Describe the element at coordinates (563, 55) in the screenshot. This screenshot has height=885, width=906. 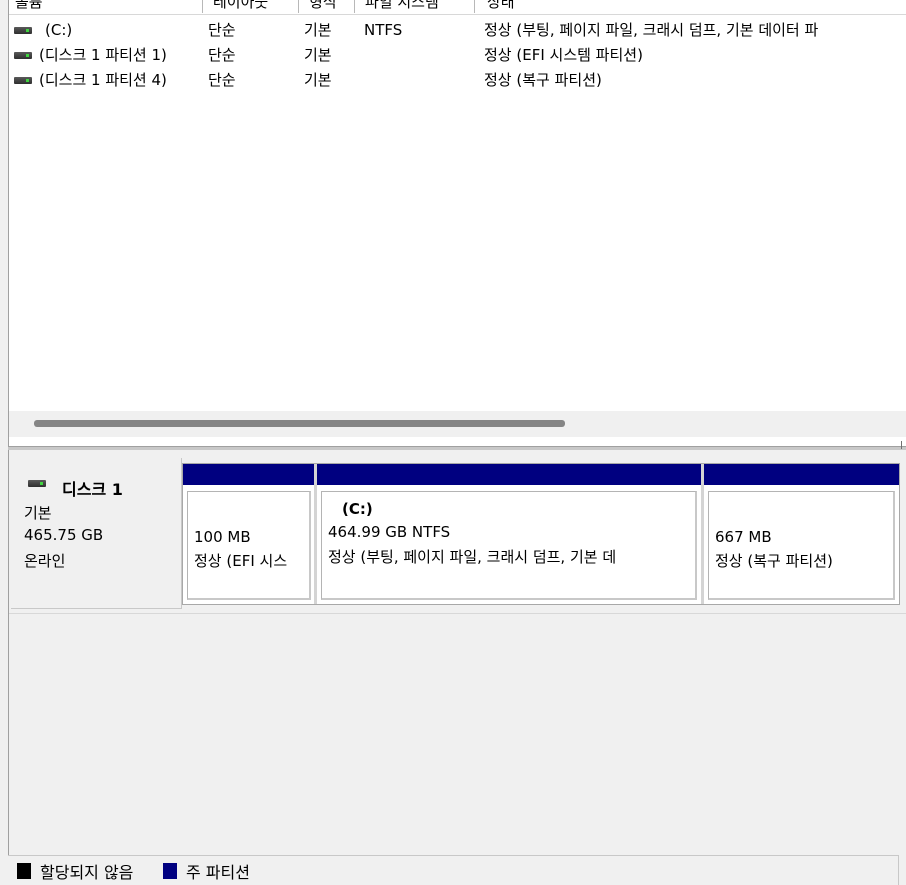
I see `volume-status: 정상 (EFI 시스템 파티션)` at that location.